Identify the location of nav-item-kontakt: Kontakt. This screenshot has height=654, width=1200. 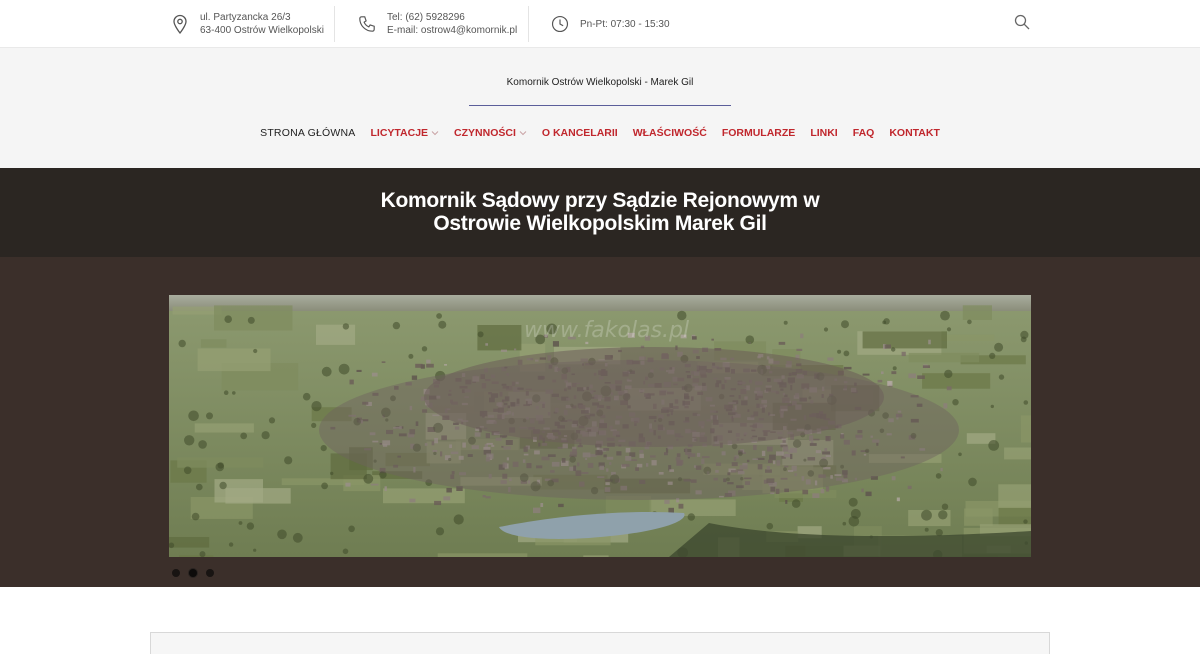
(914, 133).